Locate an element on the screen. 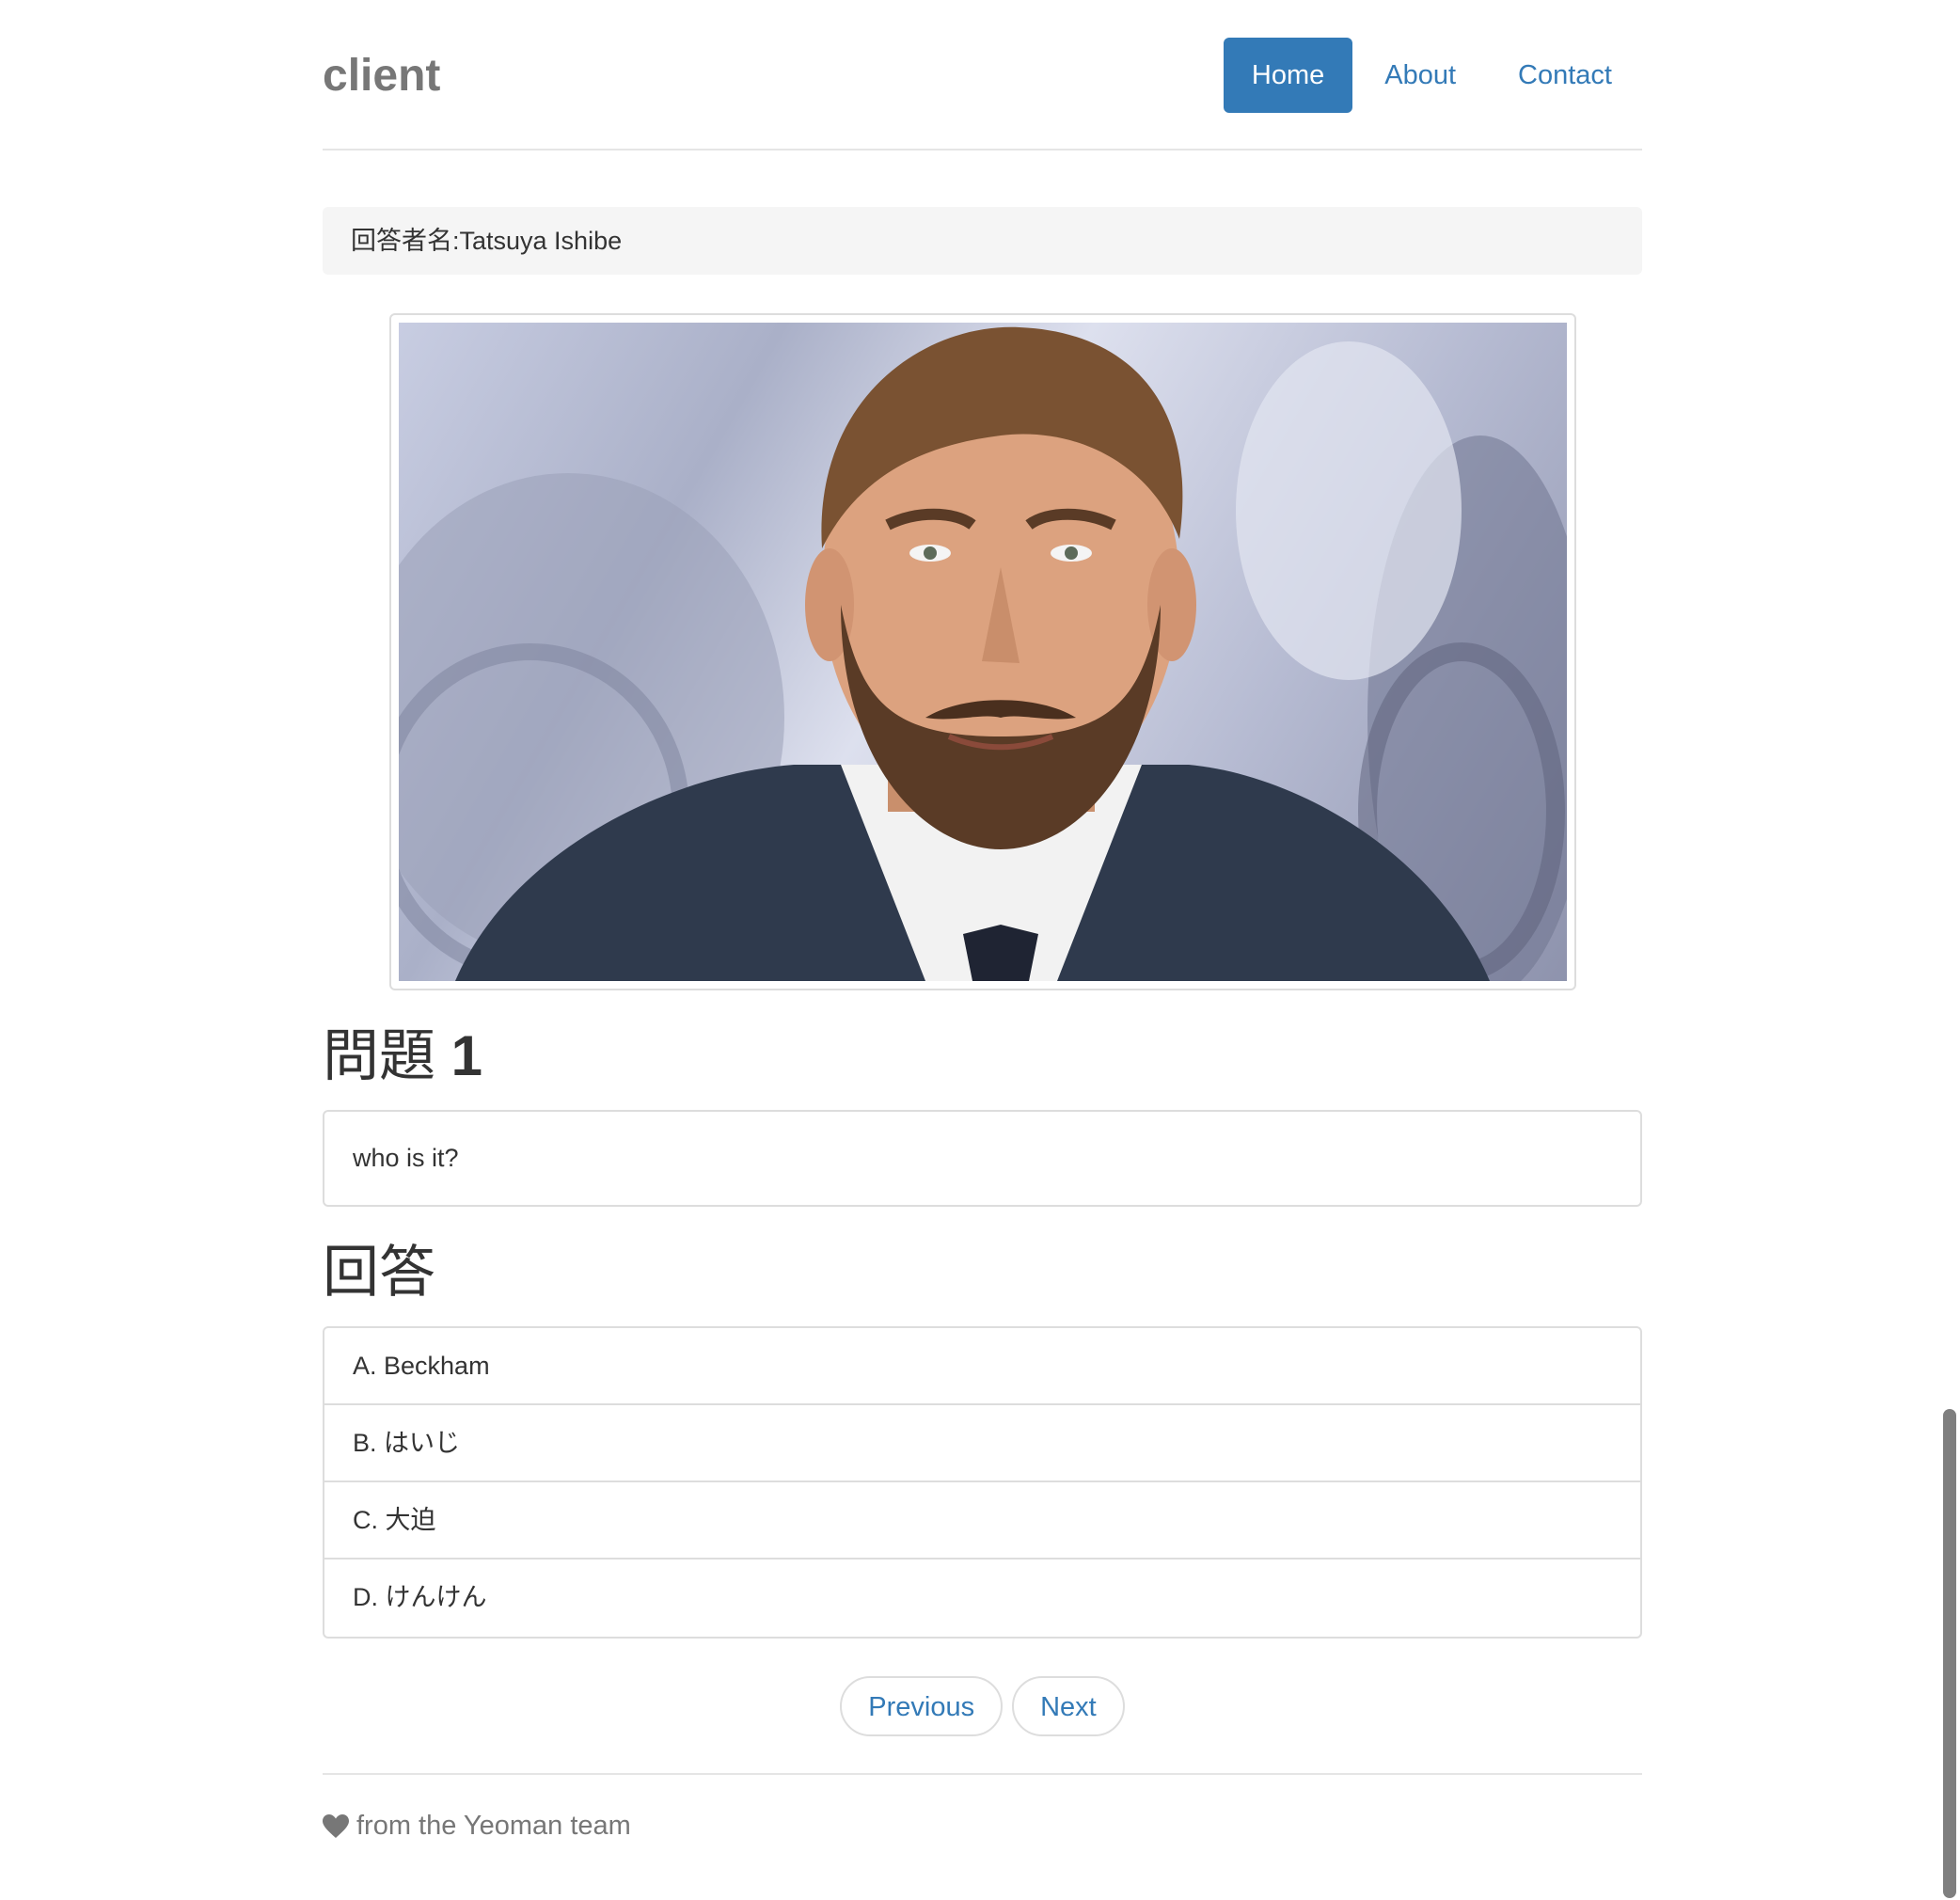  question-heading-prefix: 問題 is located at coordinates (379, 1055).